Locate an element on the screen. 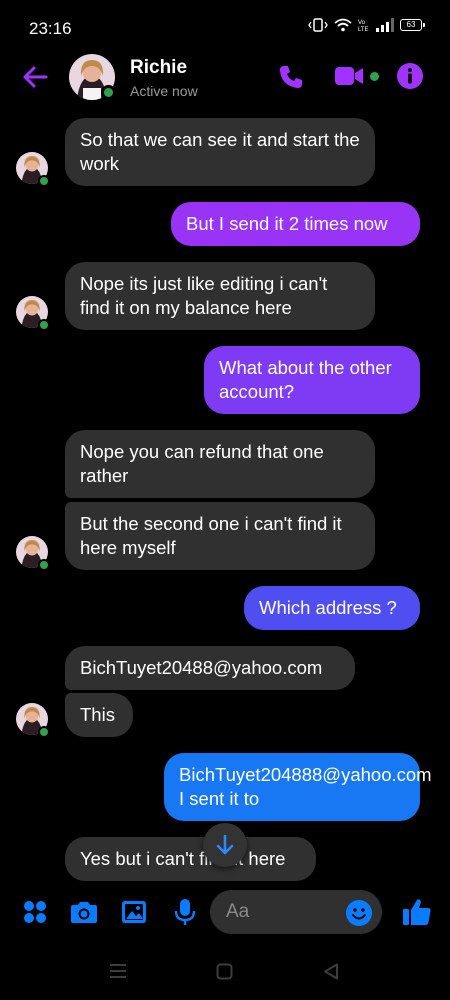 The height and width of the screenshot is (1000, 450). voice-button is located at coordinates (185, 912).